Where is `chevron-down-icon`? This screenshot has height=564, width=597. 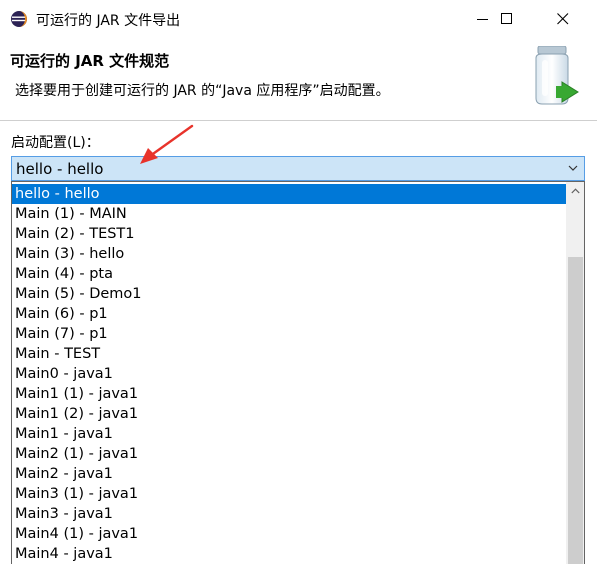 chevron-down-icon is located at coordinates (573, 168).